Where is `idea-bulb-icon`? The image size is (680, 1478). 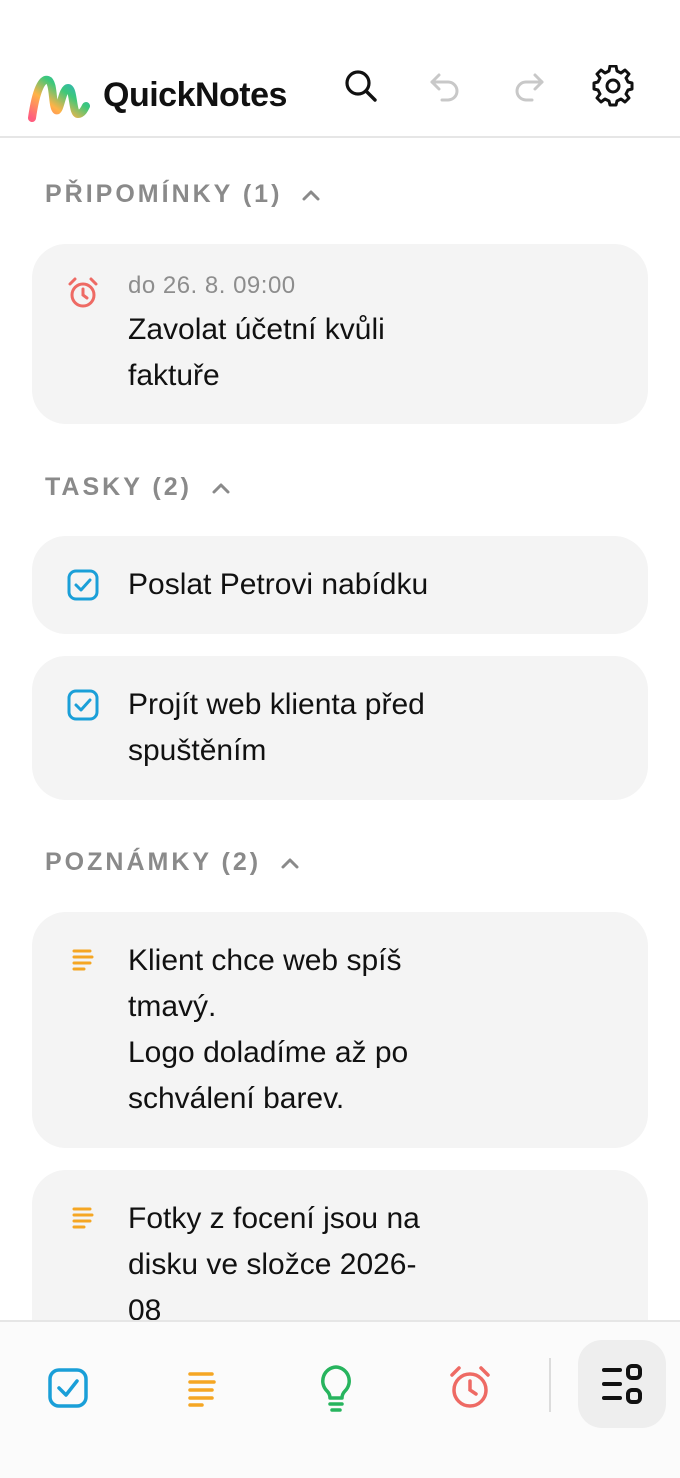 idea-bulb-icon is located at coordinates (336, 1388).